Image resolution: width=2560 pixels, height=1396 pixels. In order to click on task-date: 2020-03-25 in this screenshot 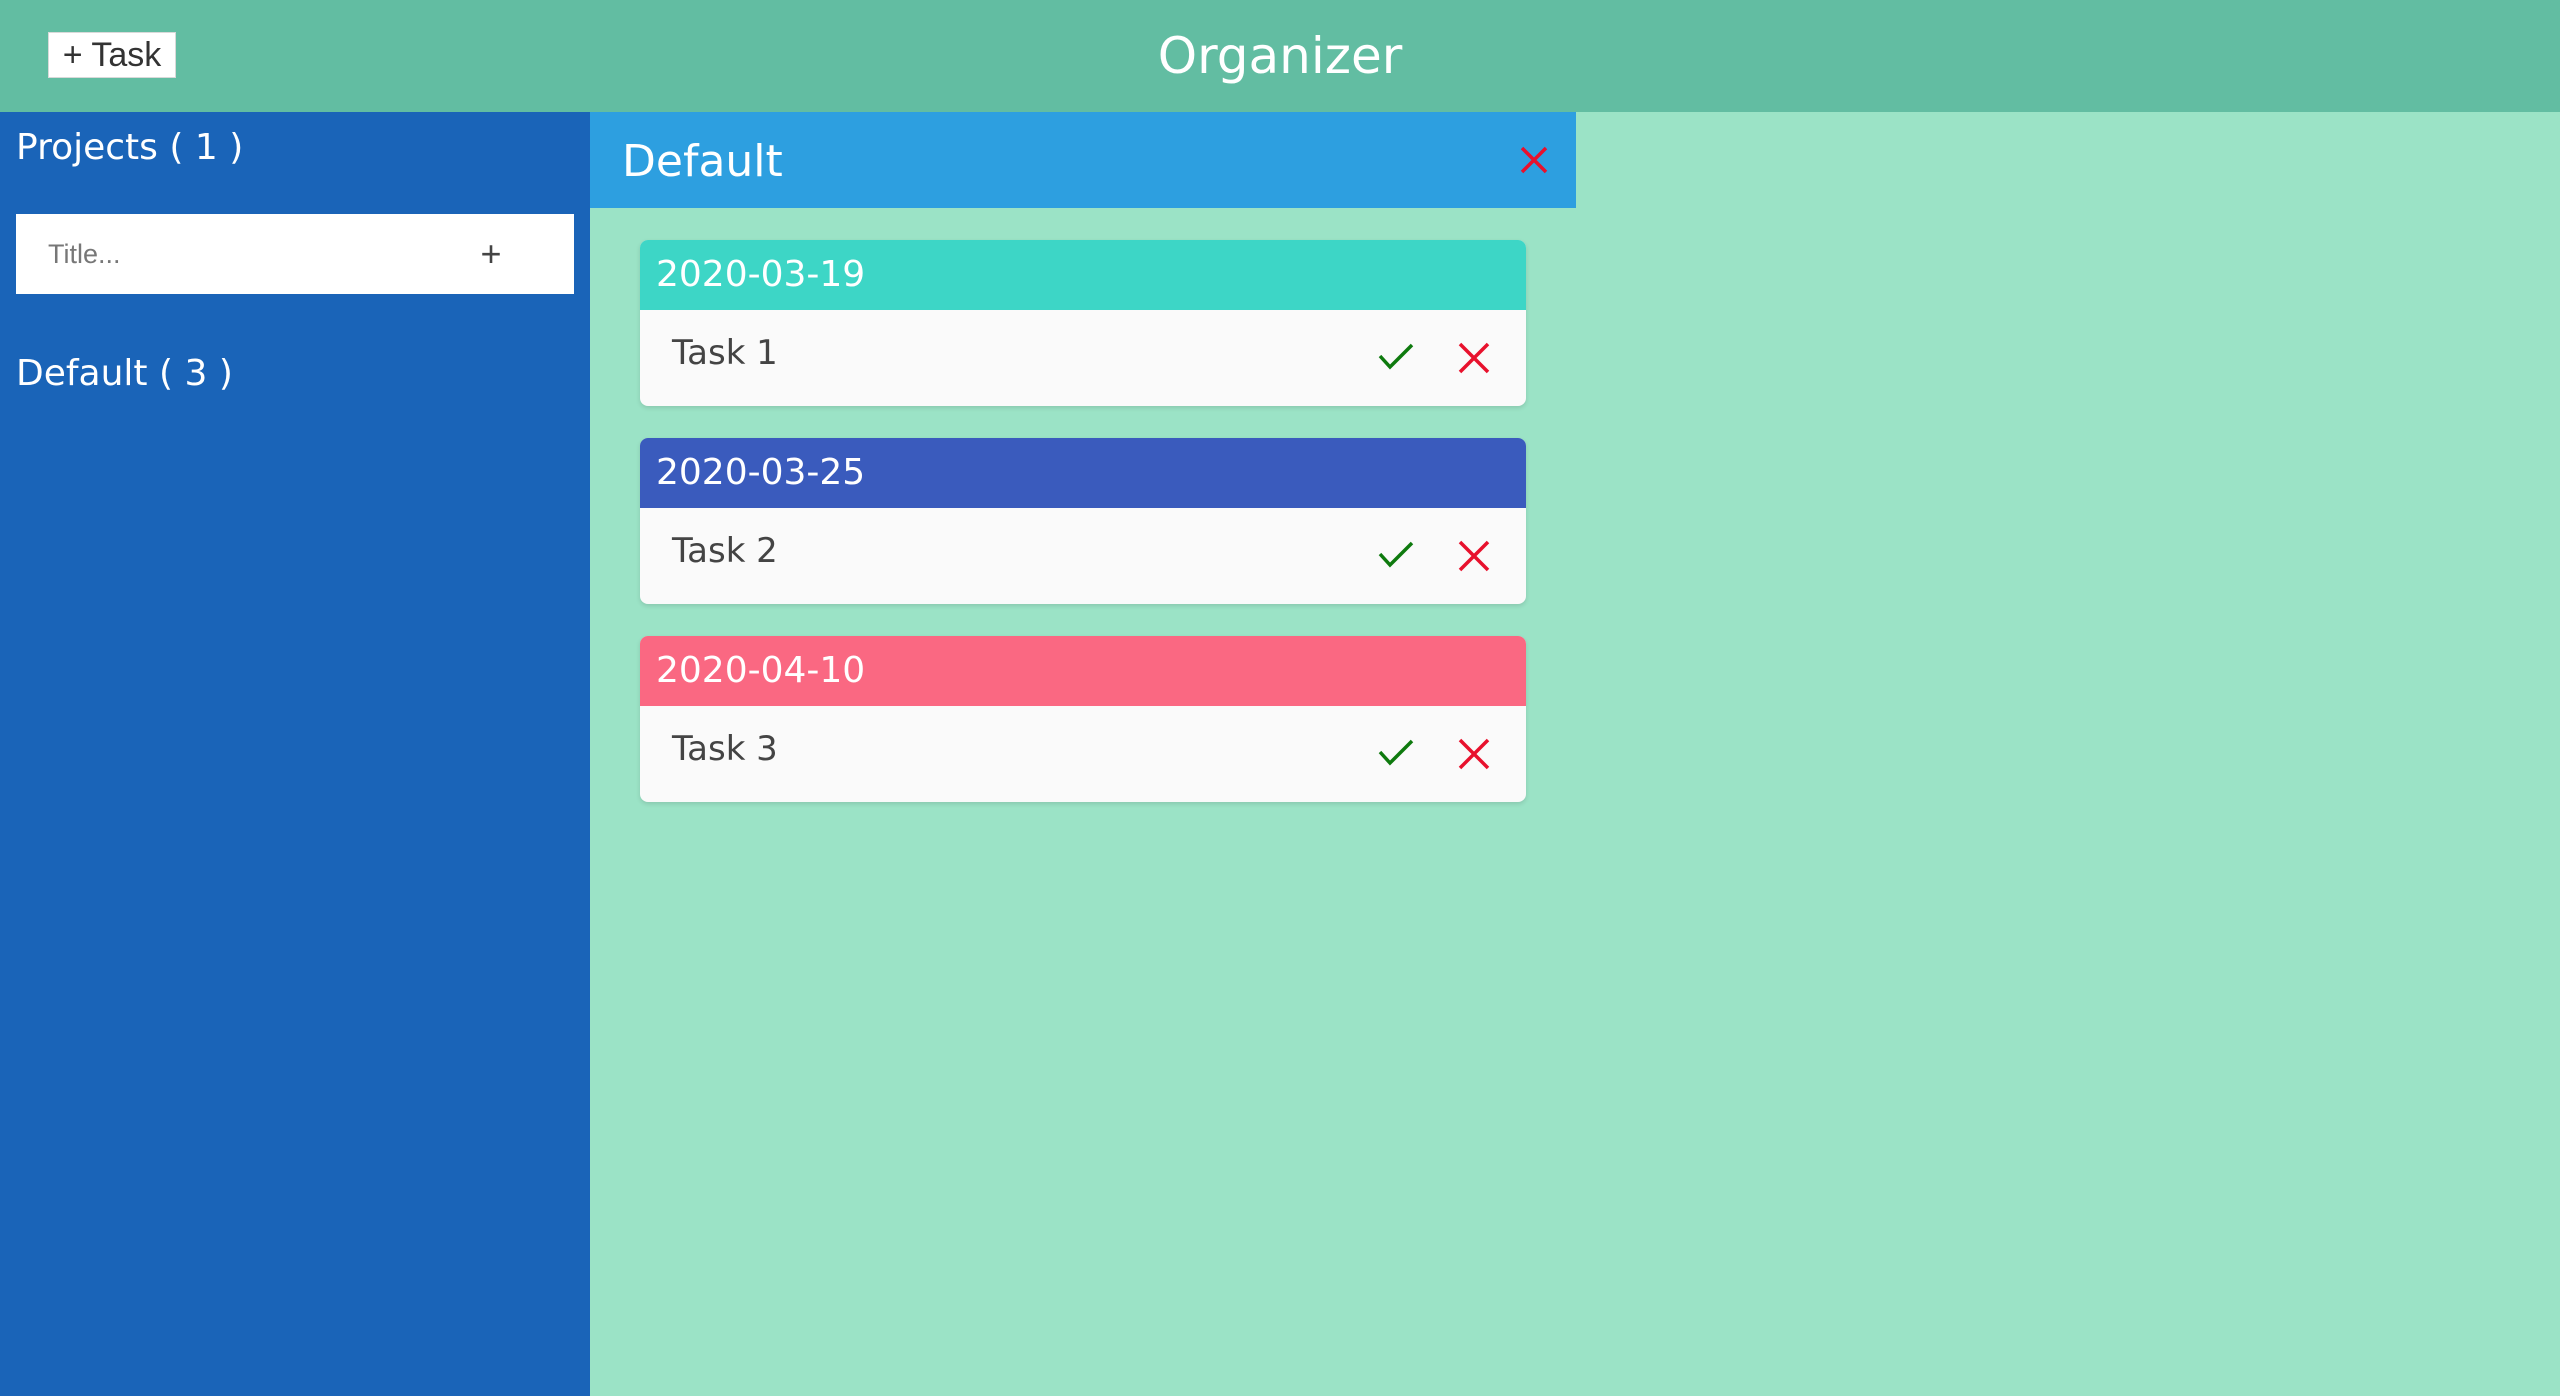, I will do `click(761, 472)`.